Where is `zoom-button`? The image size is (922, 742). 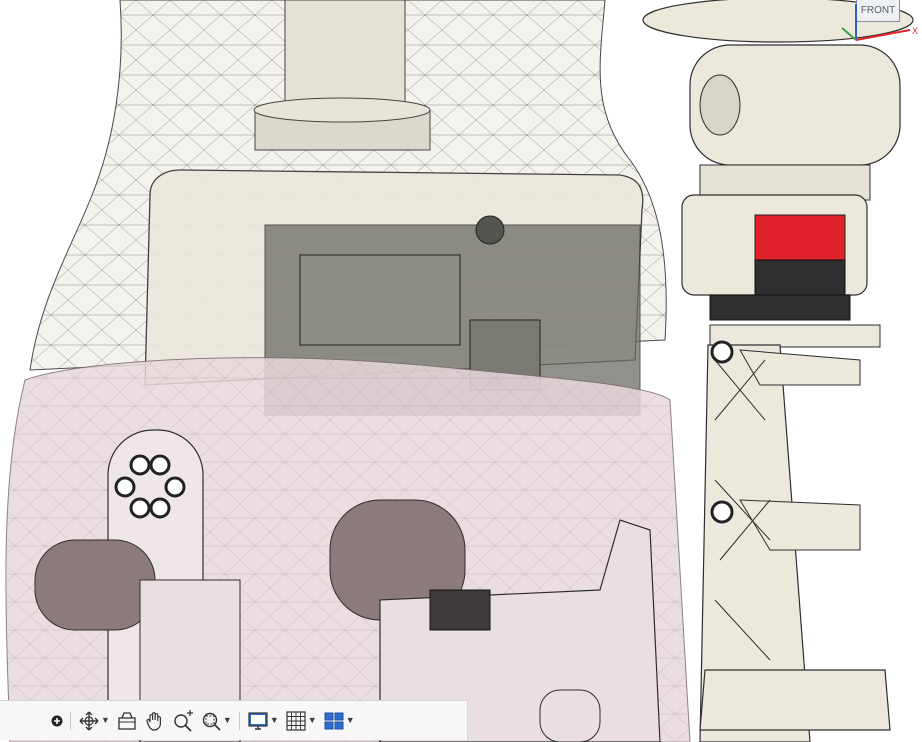
zoom-button is located at coordinates (183, 721).